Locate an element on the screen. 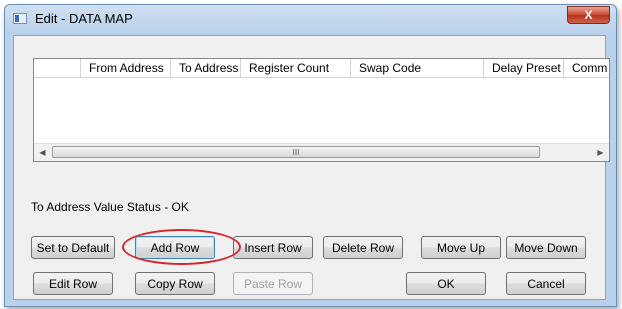 The width and height of the screenshot is (622, 309). grid-header-comm: Comm is located at coordinates (586, 68).